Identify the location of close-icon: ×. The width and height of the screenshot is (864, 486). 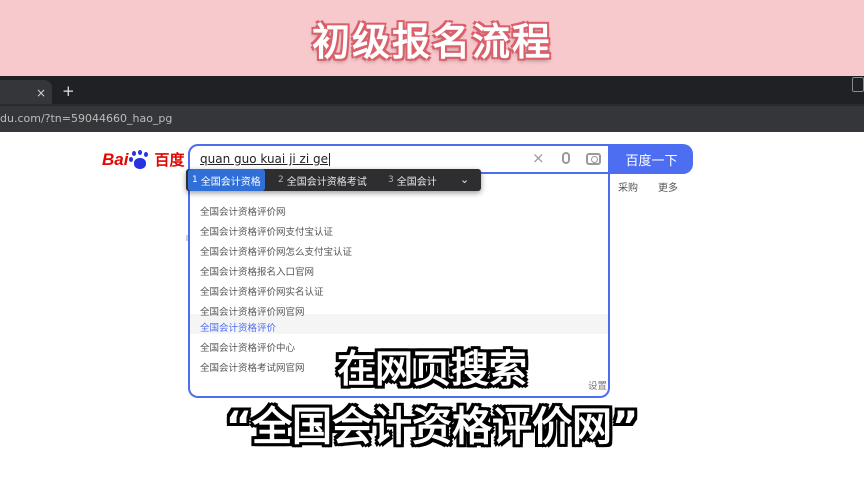
(41, 93).